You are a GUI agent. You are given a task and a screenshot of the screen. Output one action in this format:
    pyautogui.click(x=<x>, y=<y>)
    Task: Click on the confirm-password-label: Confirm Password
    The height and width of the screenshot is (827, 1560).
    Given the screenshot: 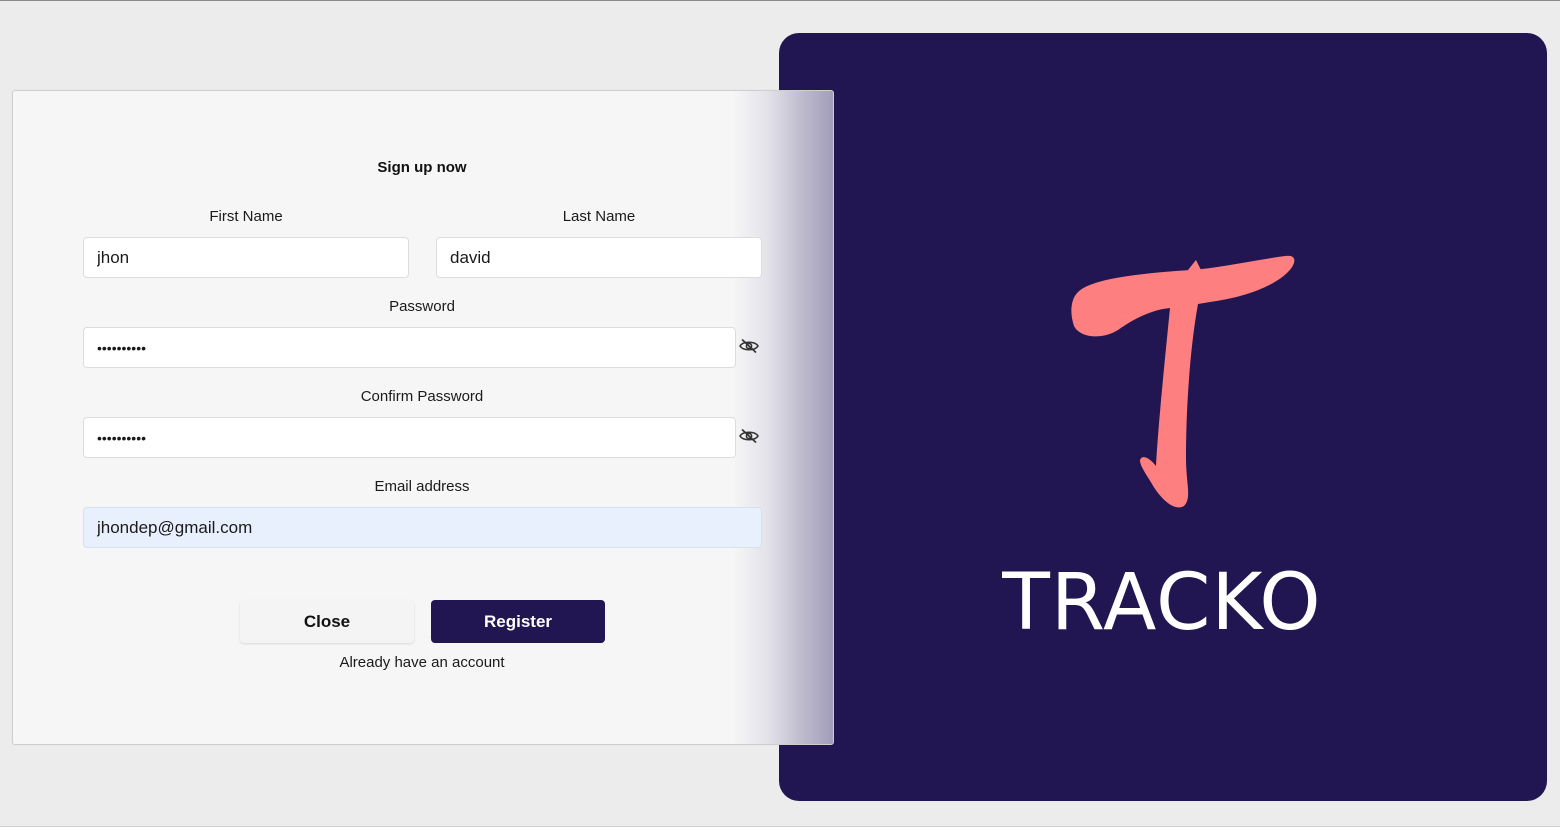 What is the action you would take?
    pyautogui.click(x=422, y=396)
    